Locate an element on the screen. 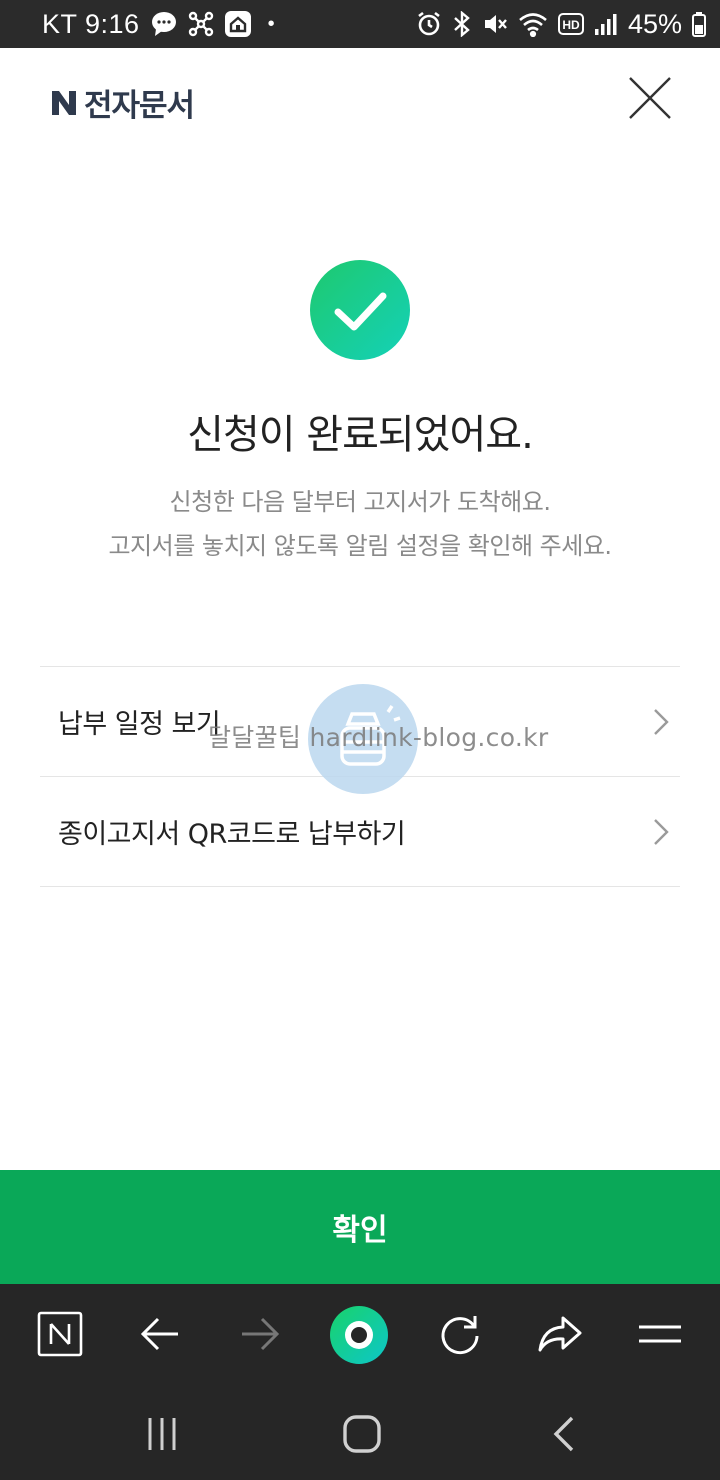 This screenshot has width=720, height=1480. status-time: KT 9:16 is located at coordinates (91, 23).